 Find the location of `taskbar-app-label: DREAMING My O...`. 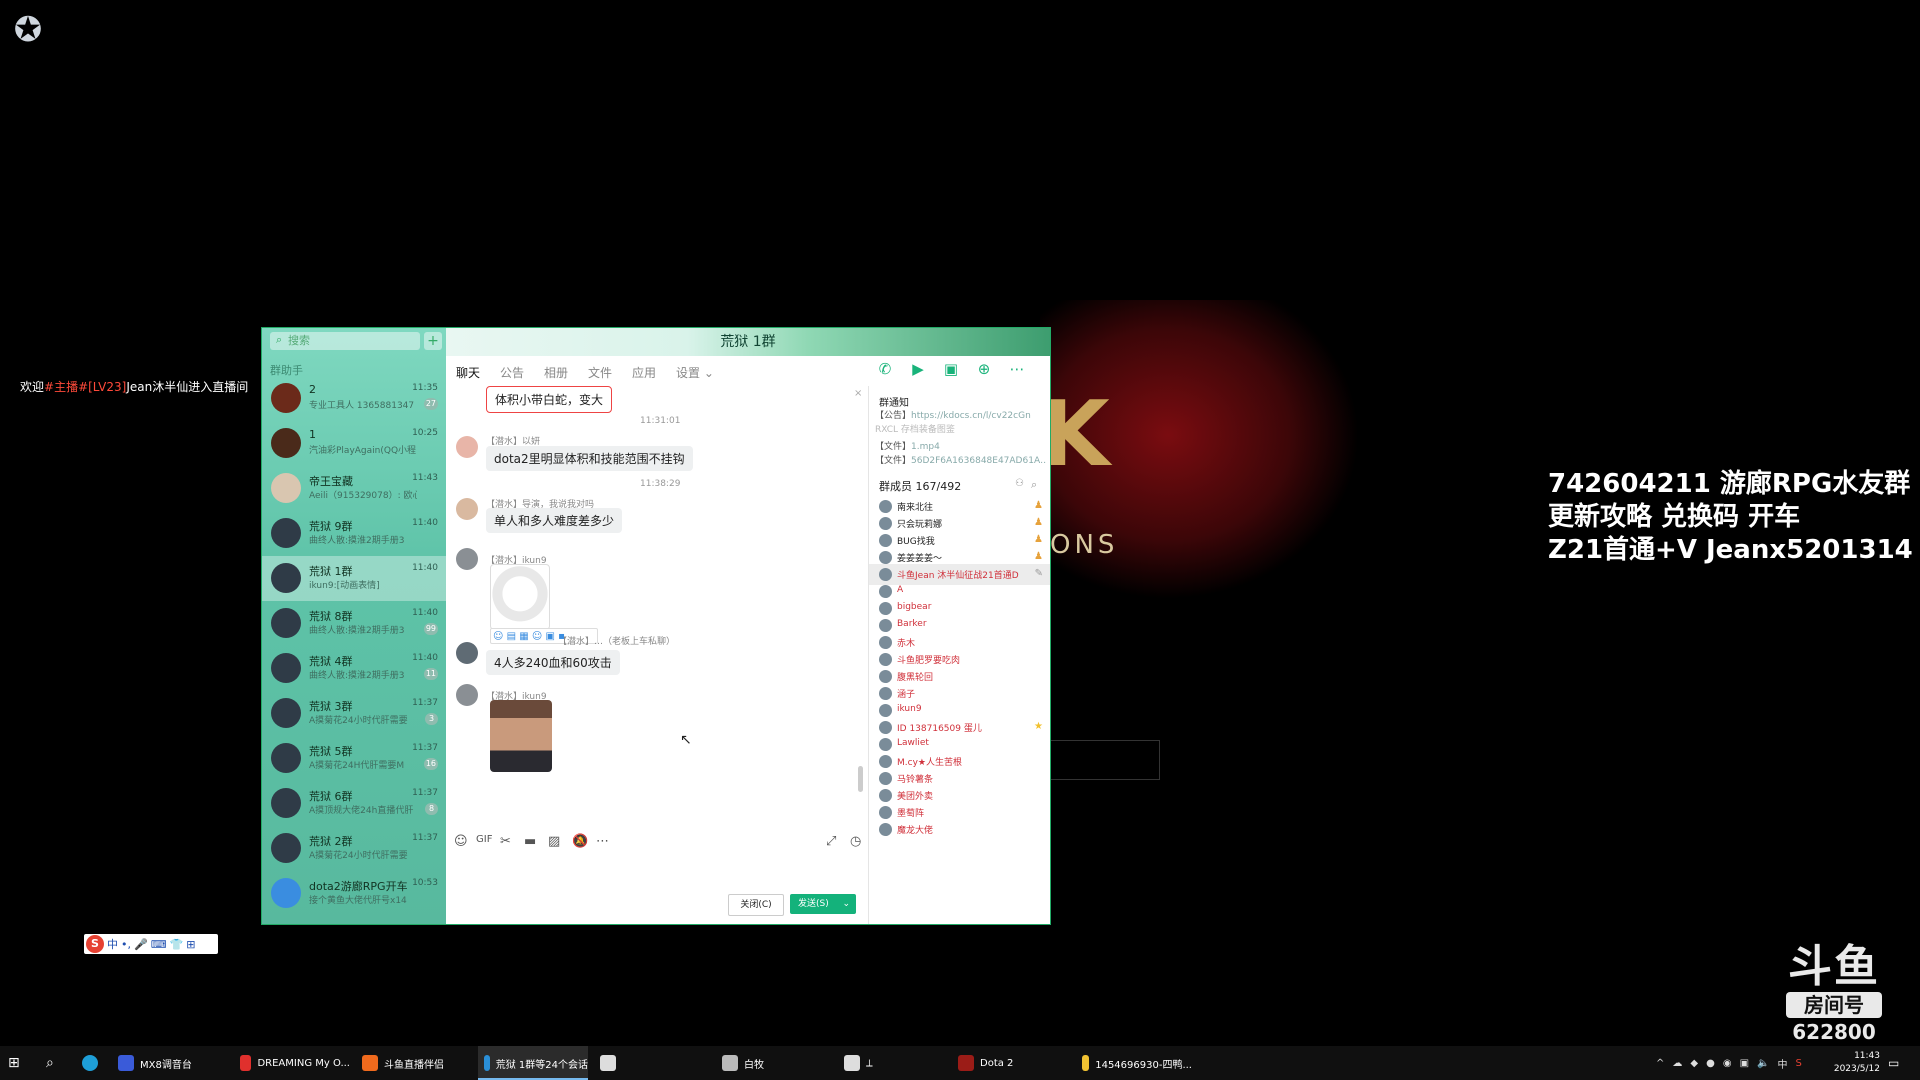

taskbar-app-label: DREAMING My O... is located at coordinates (303, 1063).